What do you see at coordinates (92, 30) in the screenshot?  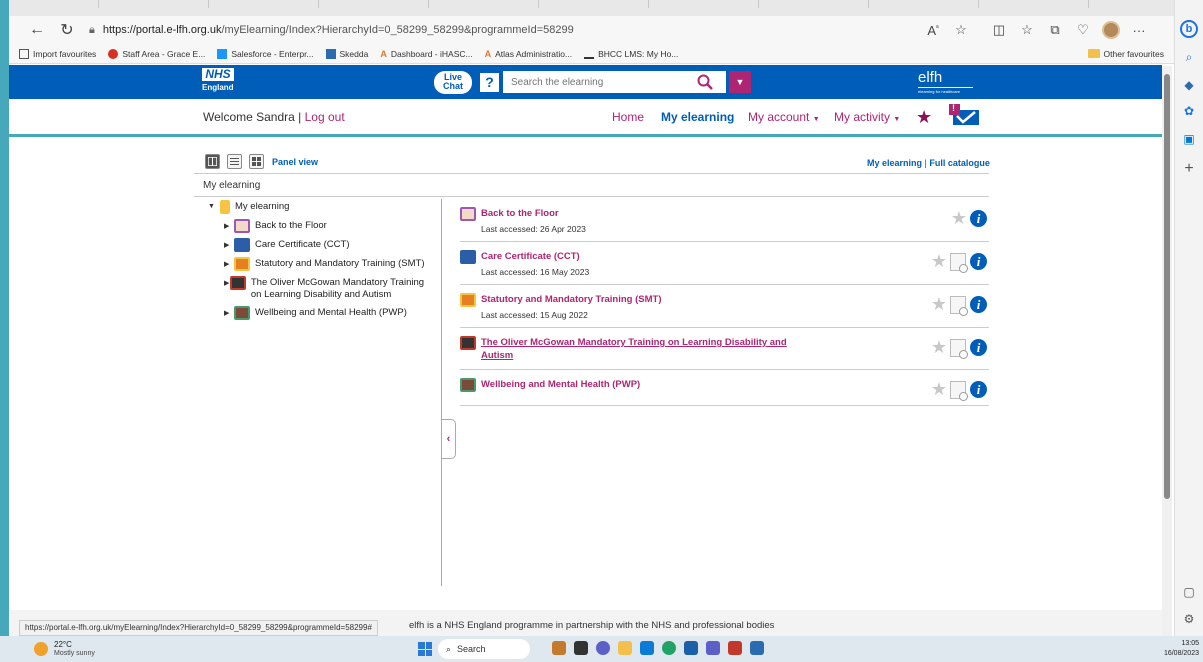 I see `lock-icon: 🔒︎` at bounding box center [92, 30].